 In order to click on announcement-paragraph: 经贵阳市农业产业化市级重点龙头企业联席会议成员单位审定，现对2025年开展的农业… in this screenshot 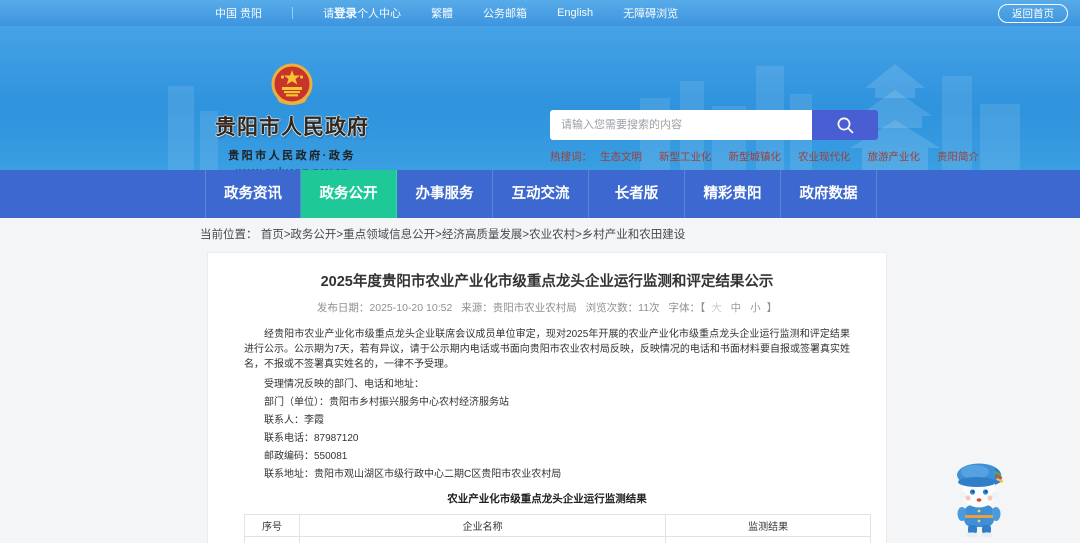, I will do `click(547, 349)`.